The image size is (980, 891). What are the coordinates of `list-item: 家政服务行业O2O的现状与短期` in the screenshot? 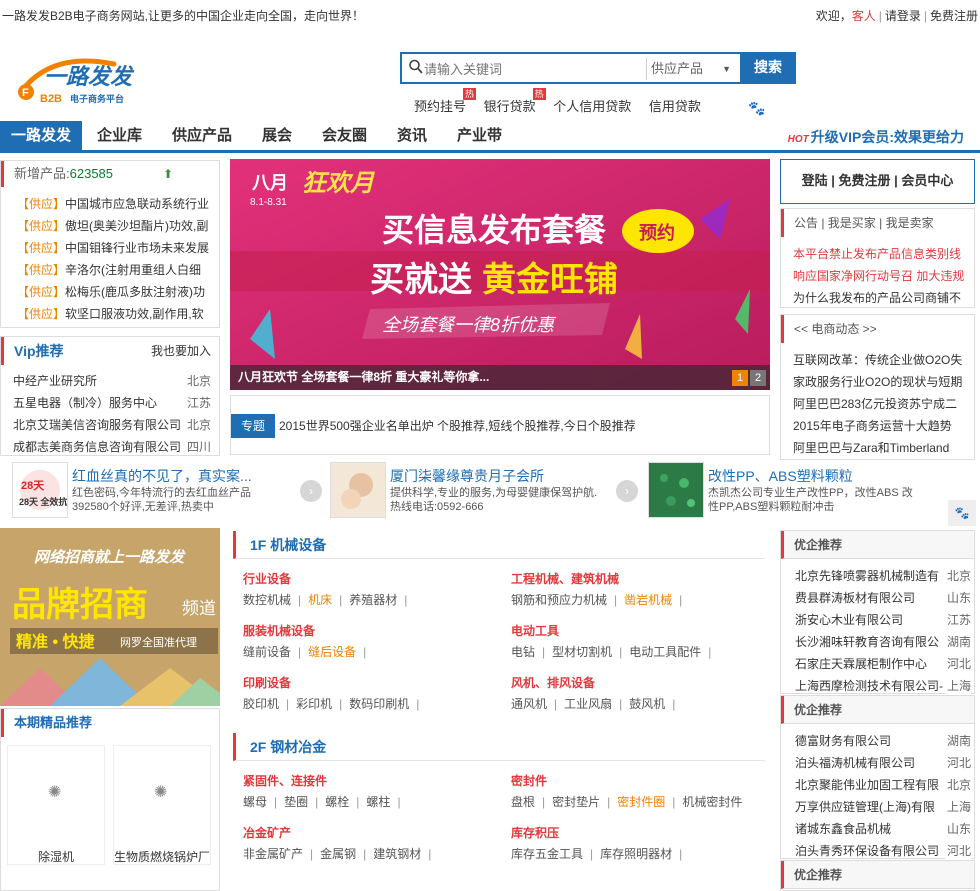 It's located at (883, 382).